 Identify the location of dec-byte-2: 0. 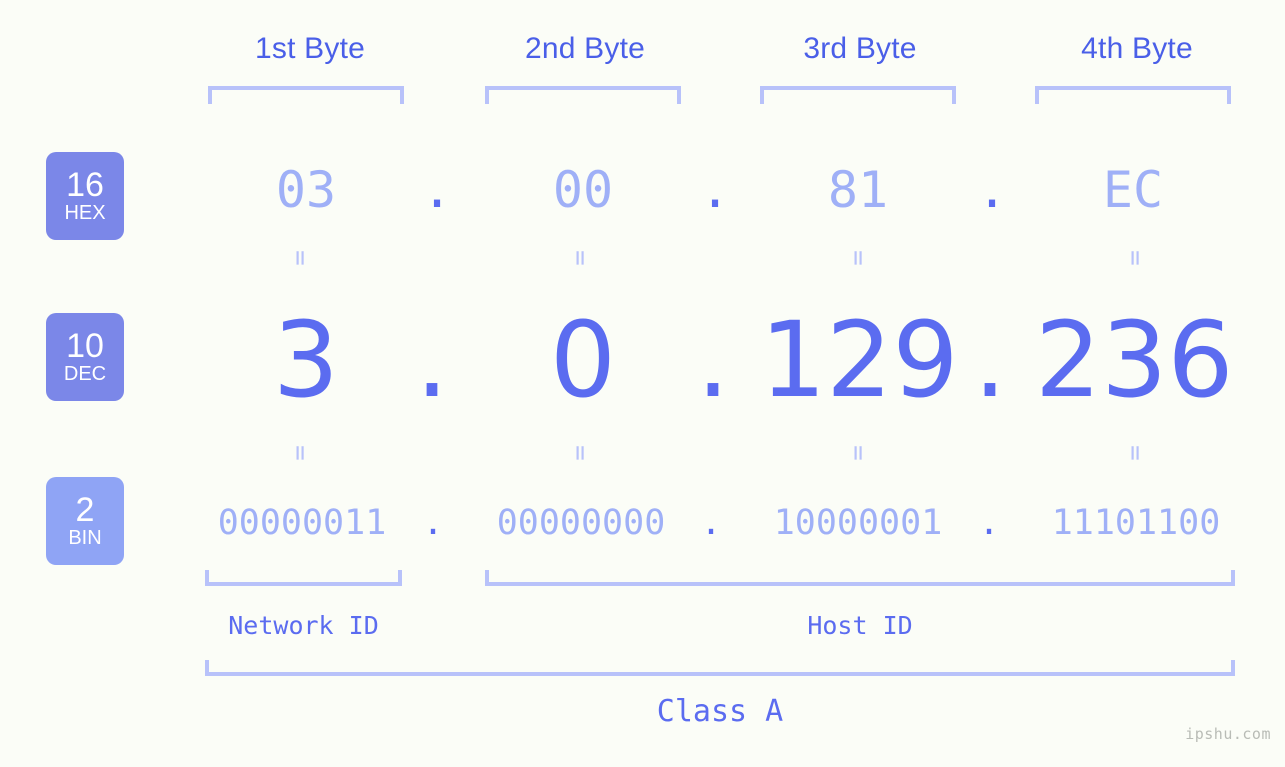
(583, 360).